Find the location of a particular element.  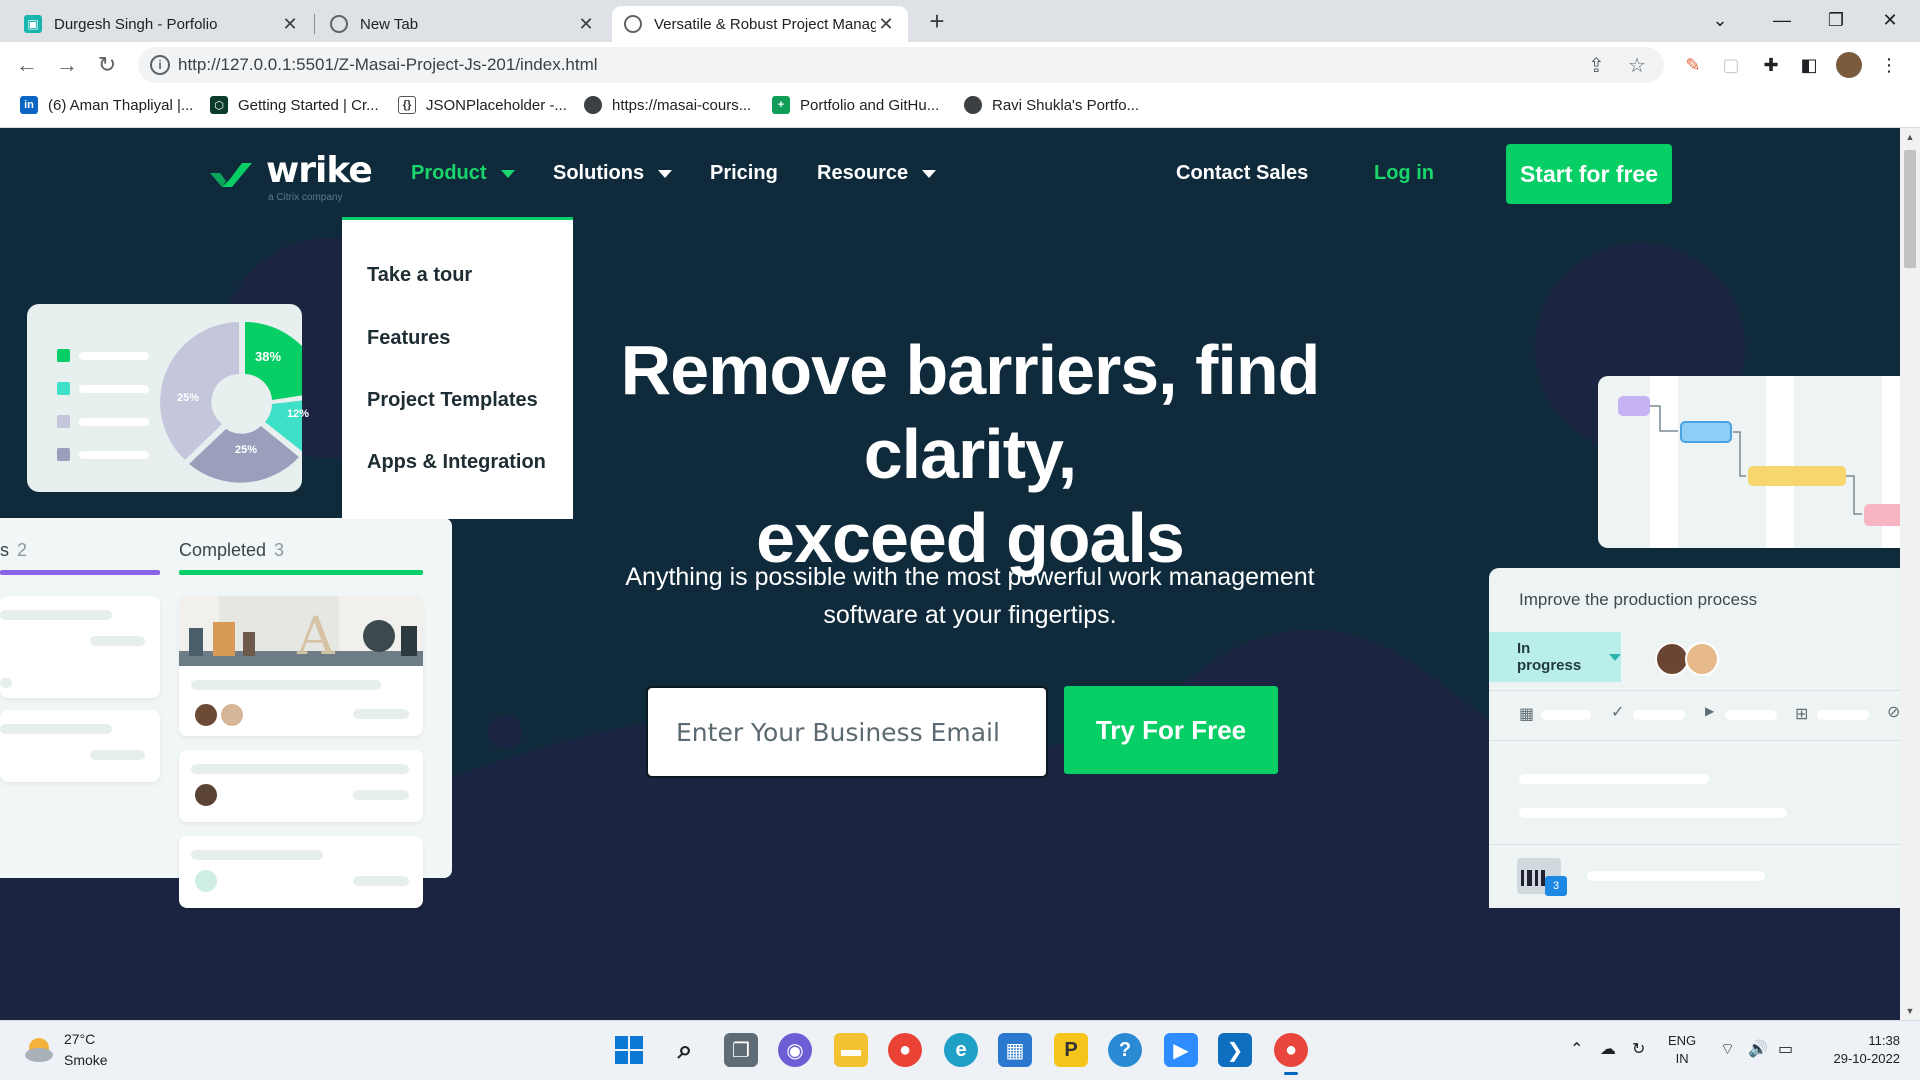

weather-icon is located at coordinates (39, 1050).